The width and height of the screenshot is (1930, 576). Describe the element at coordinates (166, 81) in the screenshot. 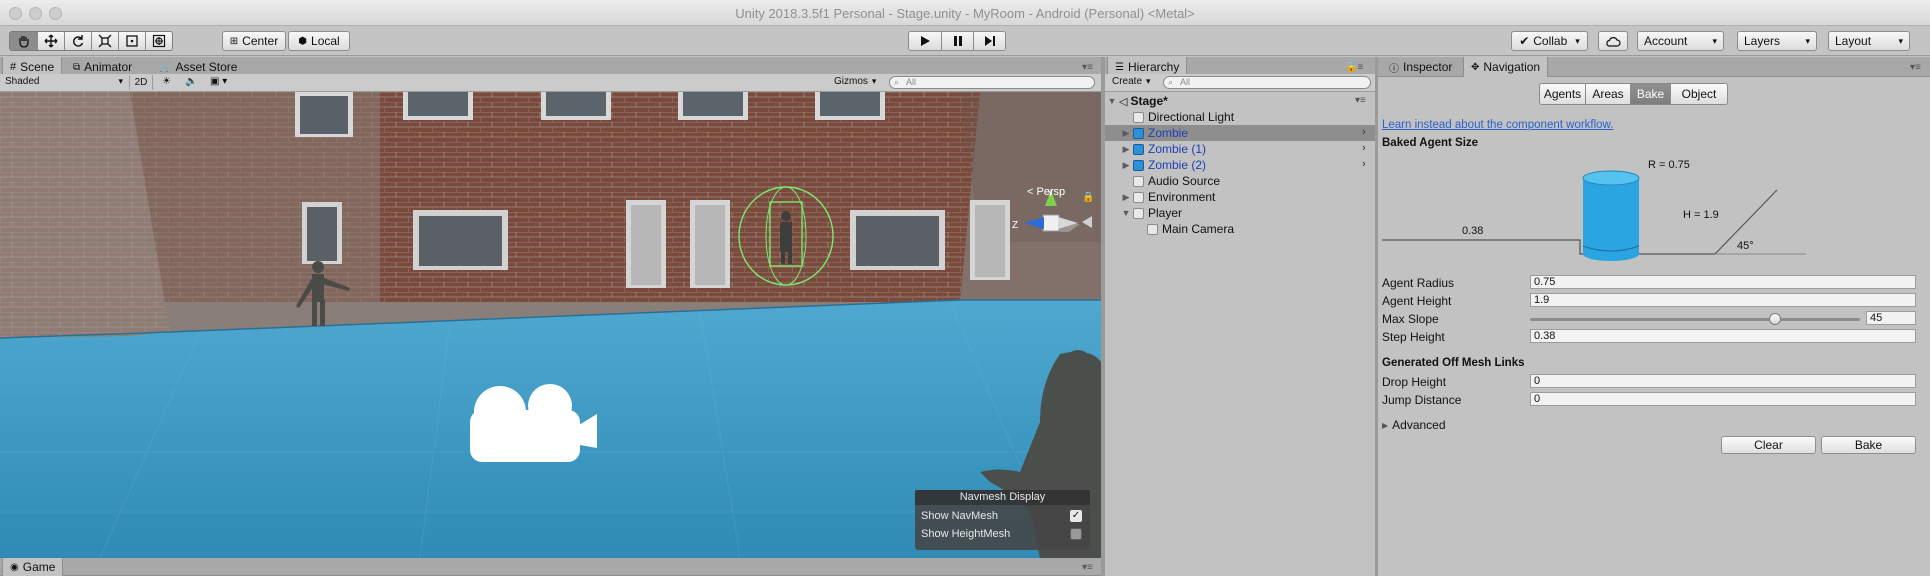

I see `lighting-toggle-icon: ☀` at that location.